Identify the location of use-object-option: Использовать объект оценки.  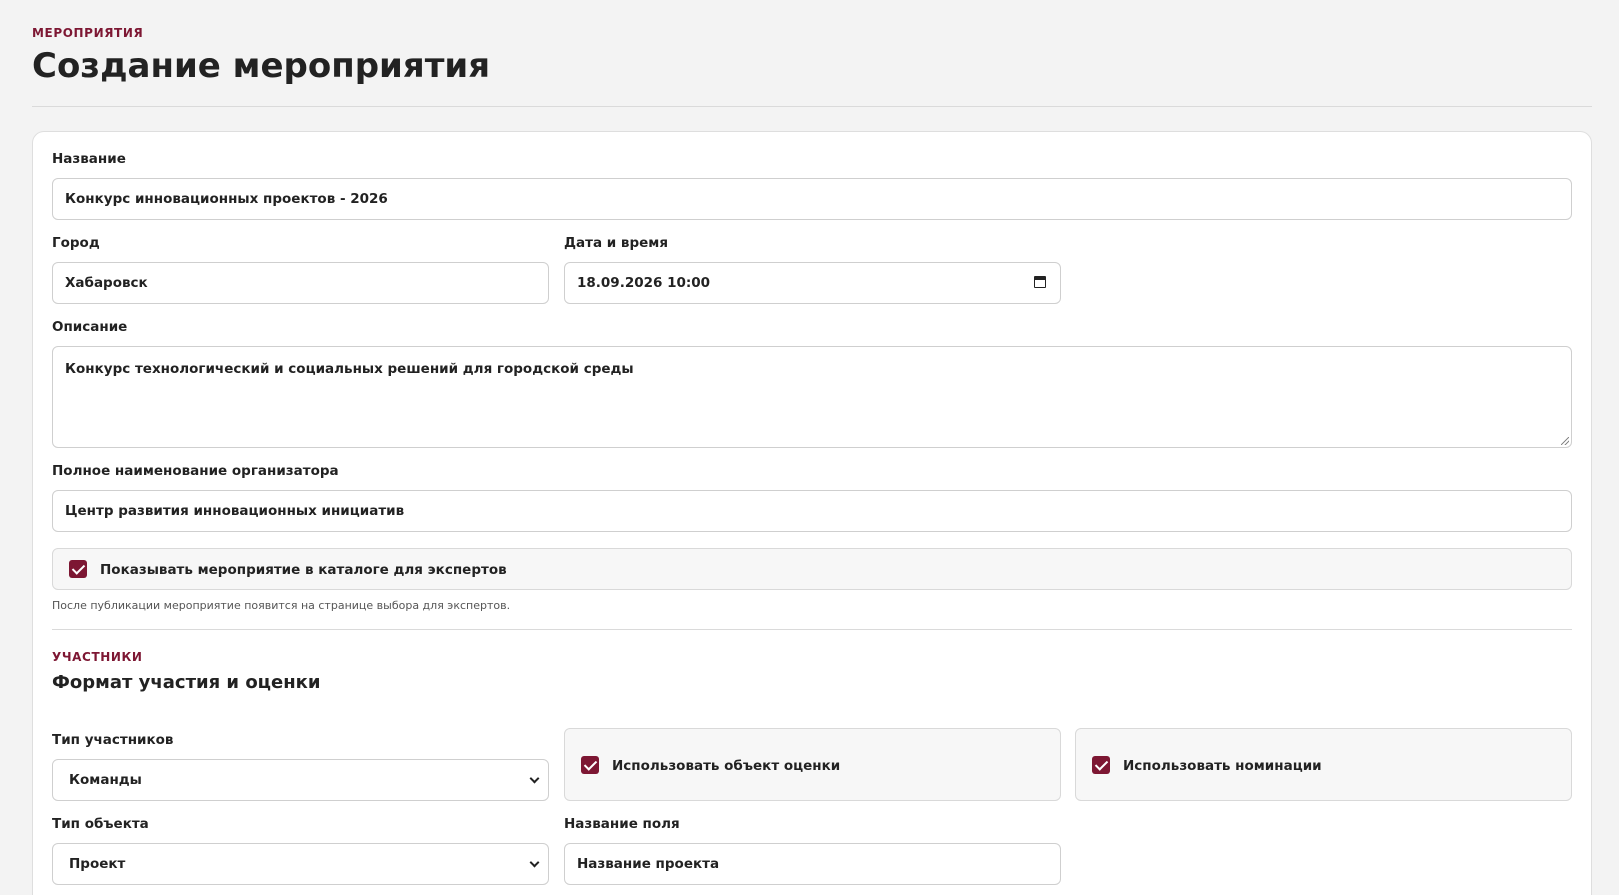
(812, 764).